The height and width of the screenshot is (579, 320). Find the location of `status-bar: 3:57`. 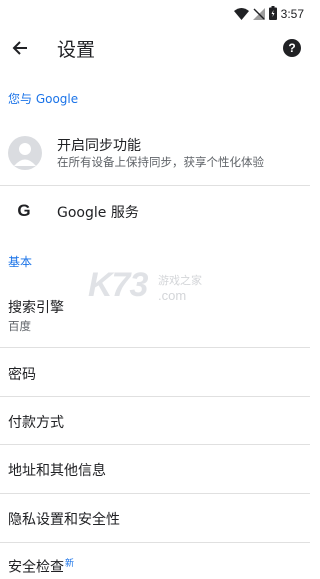

status-bar: 3:57 is located at coordinates (155, 14).